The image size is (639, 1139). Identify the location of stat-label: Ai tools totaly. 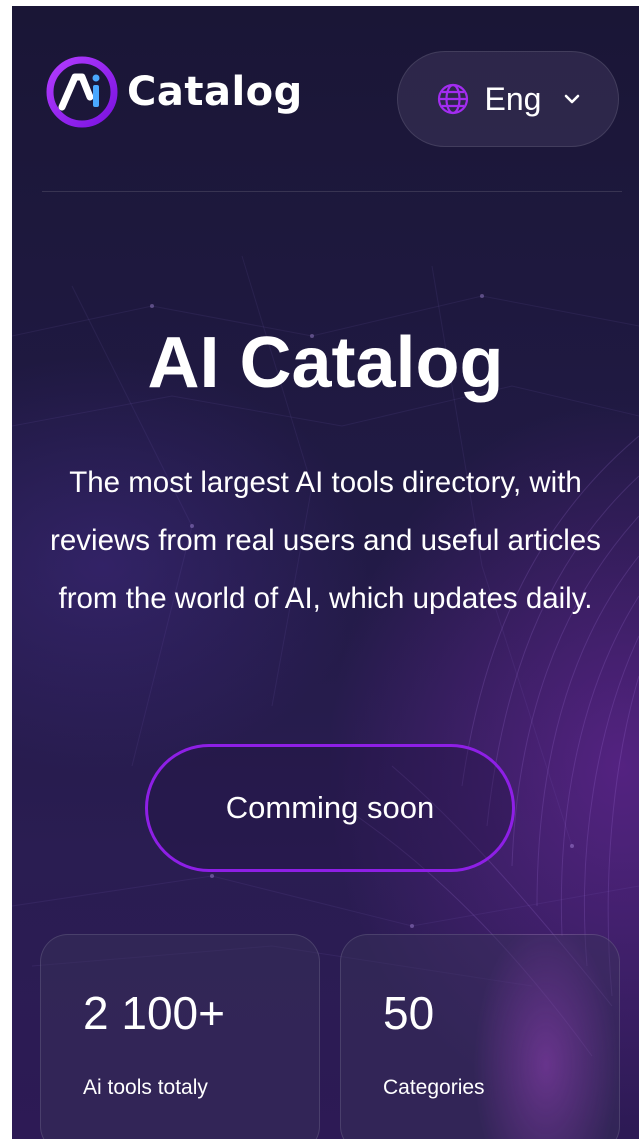
(145, 1087).